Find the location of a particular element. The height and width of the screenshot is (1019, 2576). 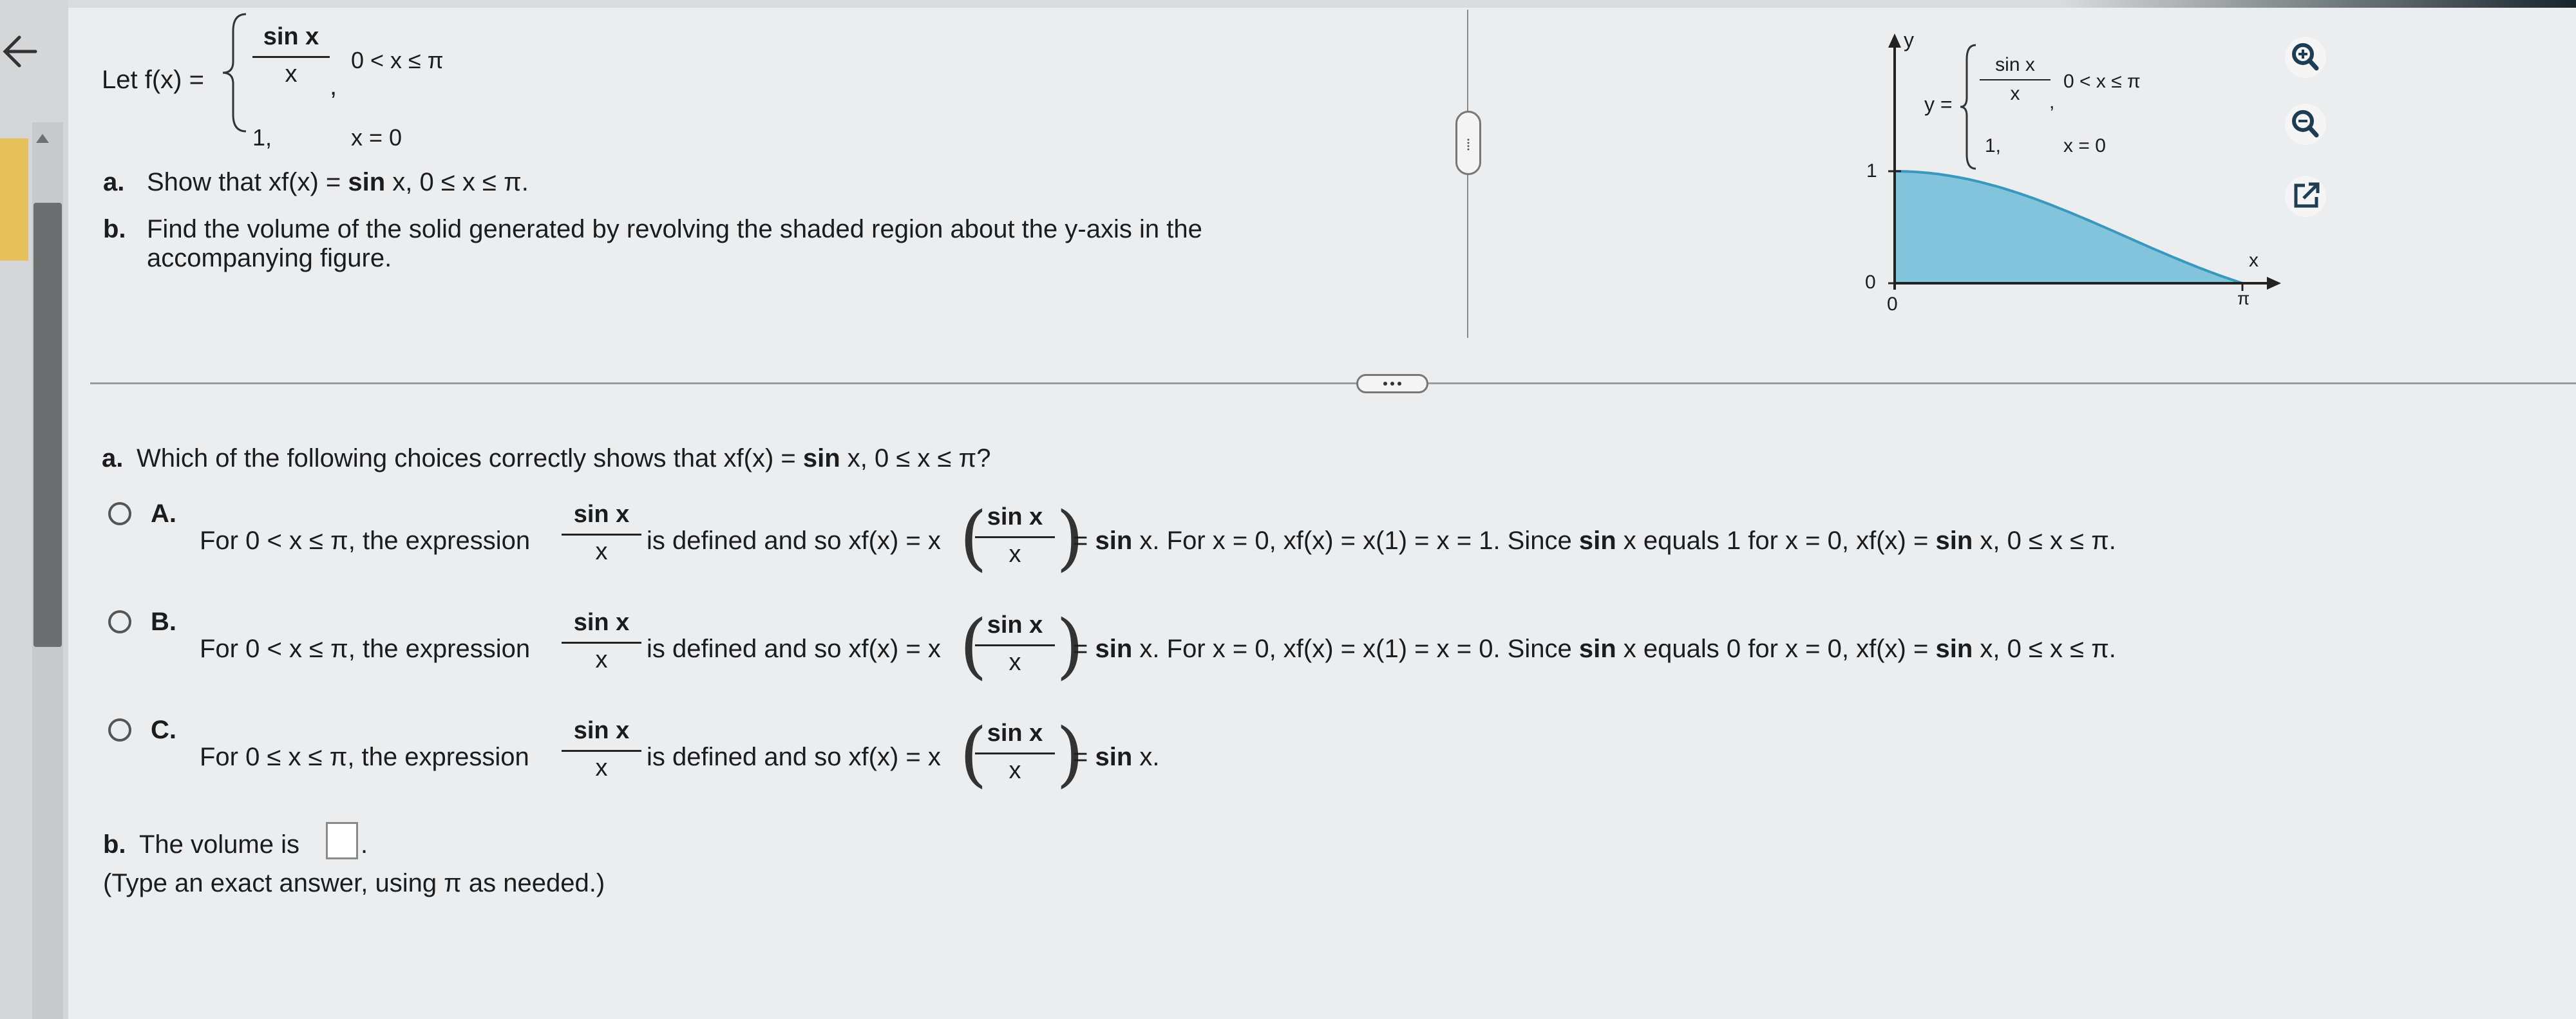

case1-condition: 0 < x ≤ π is located at coordinates (398, 60).